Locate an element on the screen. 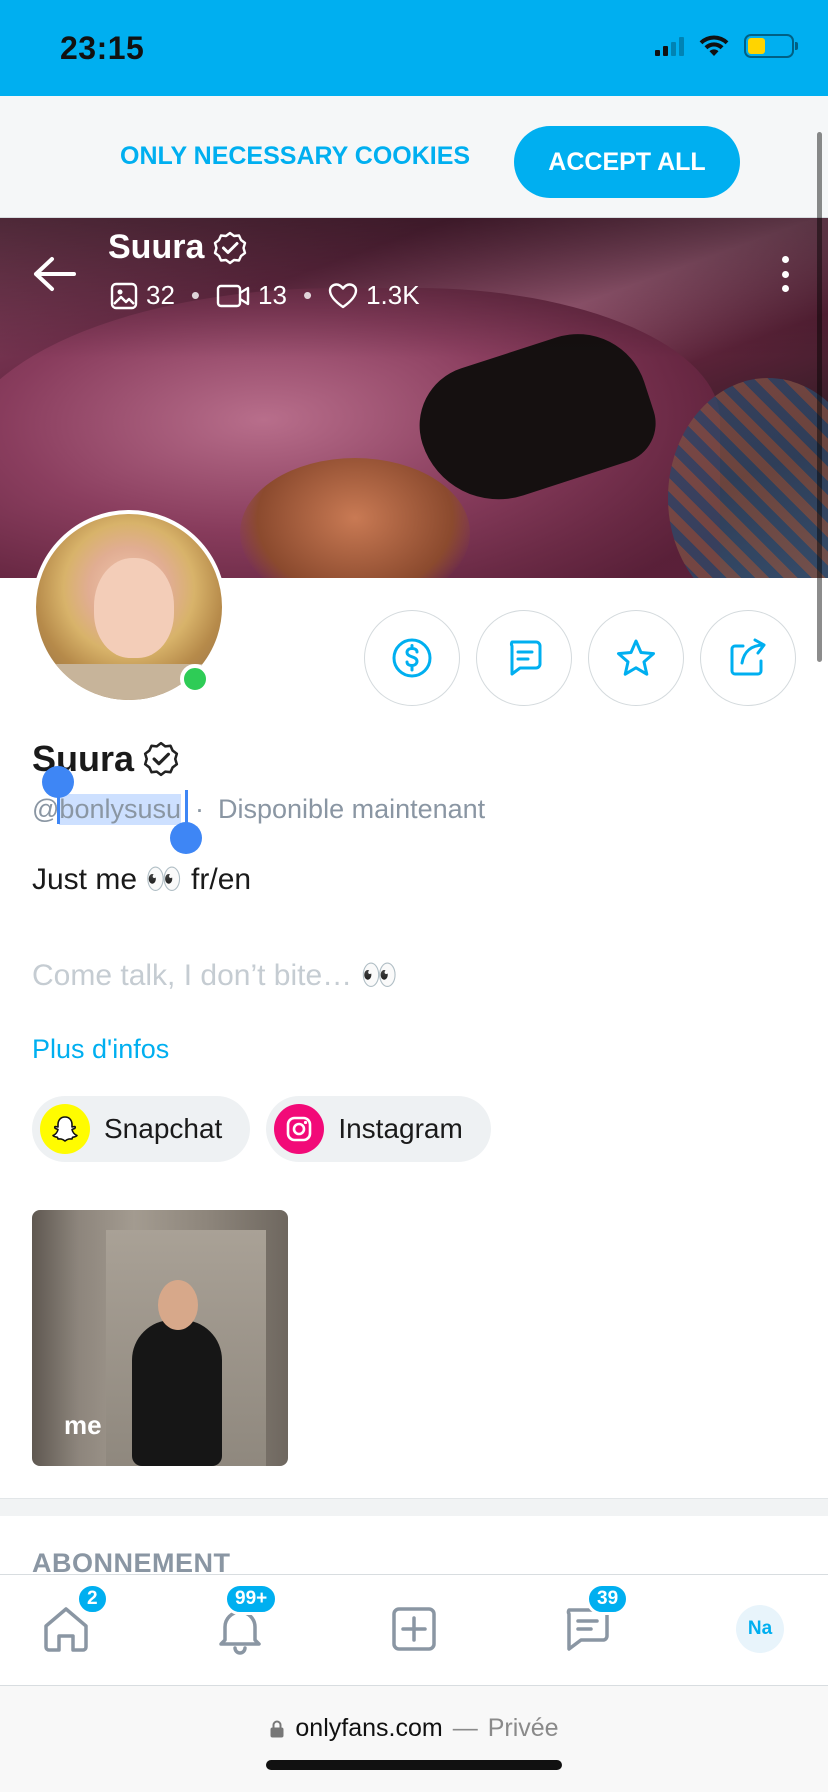 This screenshot has width=828, height=1792. battery-icon is located at coordinates (771, 46).